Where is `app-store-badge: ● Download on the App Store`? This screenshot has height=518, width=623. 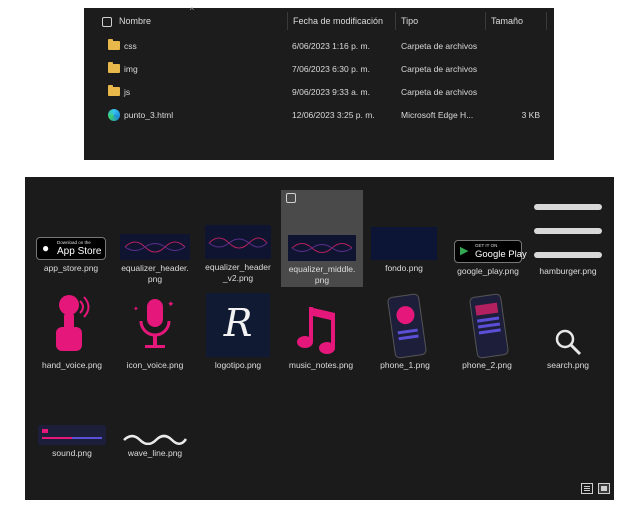
app-store-badge: ● Download on the App Store is located at coordinates (71, 248).